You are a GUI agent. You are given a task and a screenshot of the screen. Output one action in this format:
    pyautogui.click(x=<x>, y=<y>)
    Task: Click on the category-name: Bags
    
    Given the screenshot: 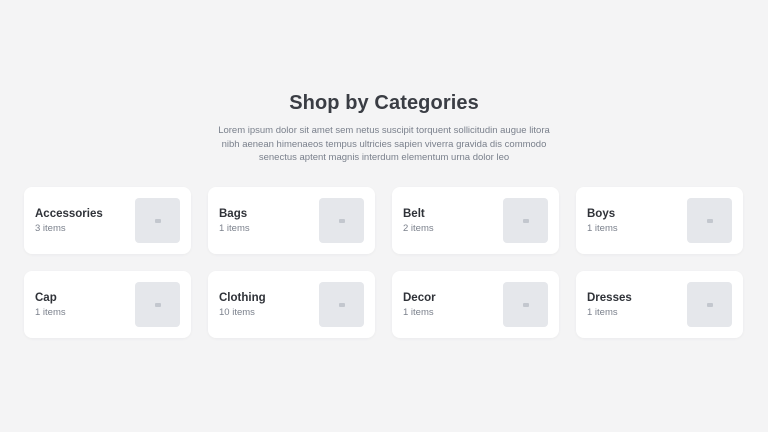 What is the action you would take?
    pyautogui.click(x=233, y=214)
    